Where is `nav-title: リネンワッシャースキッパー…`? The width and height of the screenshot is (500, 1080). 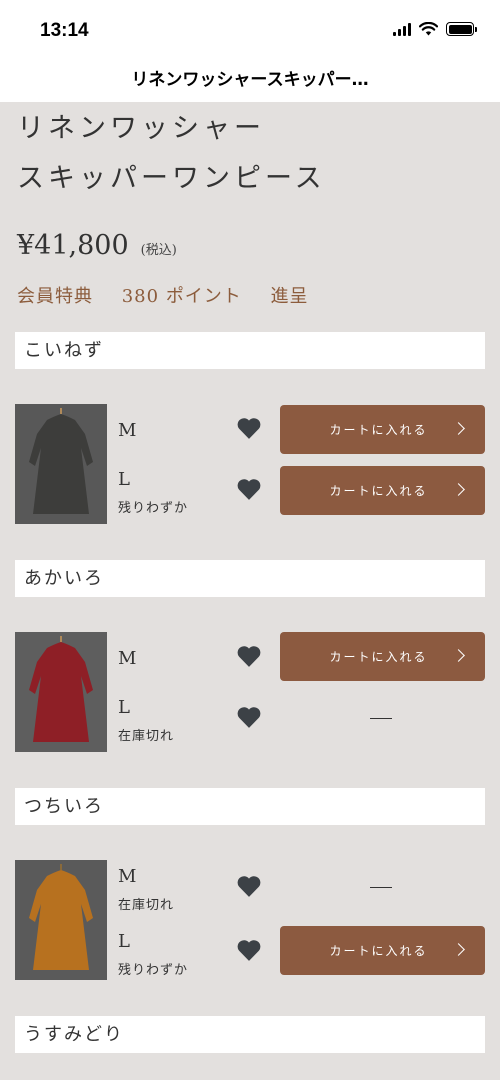
nav-title: リネンワッシャースキッパー… is located at coordinates (250, 80).